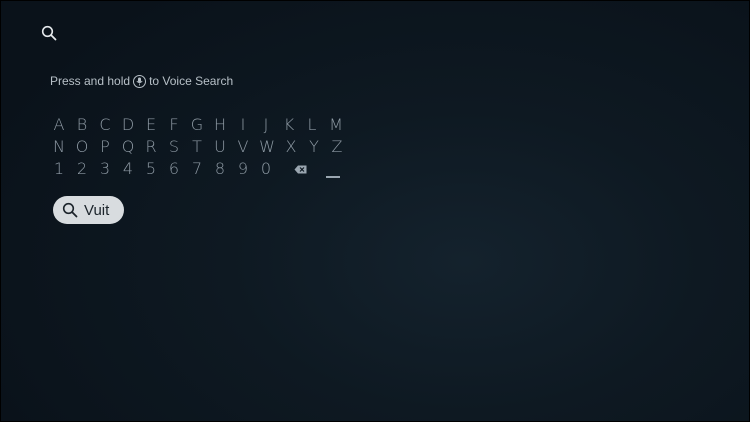 This screenshot has width=750, height=422. I want to click on key-u: U, so click(220, 147).